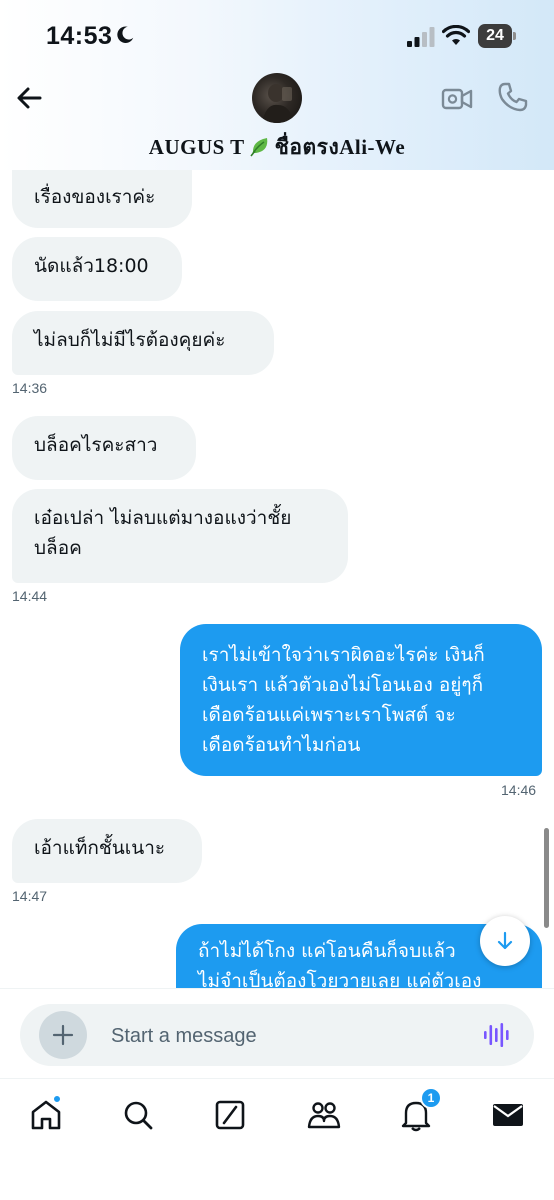 The image size is (554, 1200). What do you see at coordinates (420, 1110) in the screenshot?
I see `tab-notifications: 1` at bounding box center [420, 1110].